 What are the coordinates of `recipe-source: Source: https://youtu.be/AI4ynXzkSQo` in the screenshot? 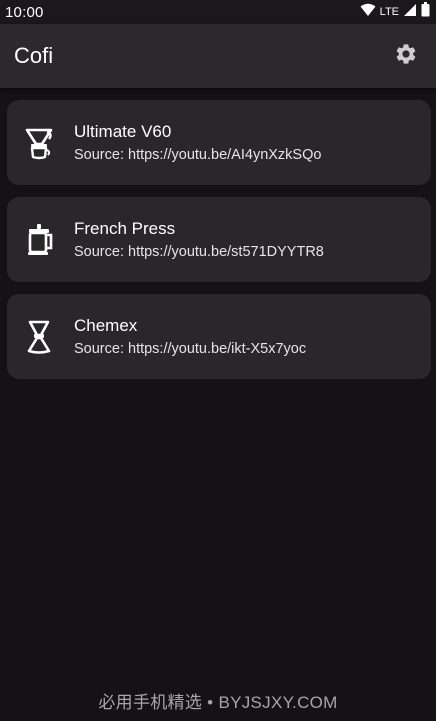 It's located at (198, 155).